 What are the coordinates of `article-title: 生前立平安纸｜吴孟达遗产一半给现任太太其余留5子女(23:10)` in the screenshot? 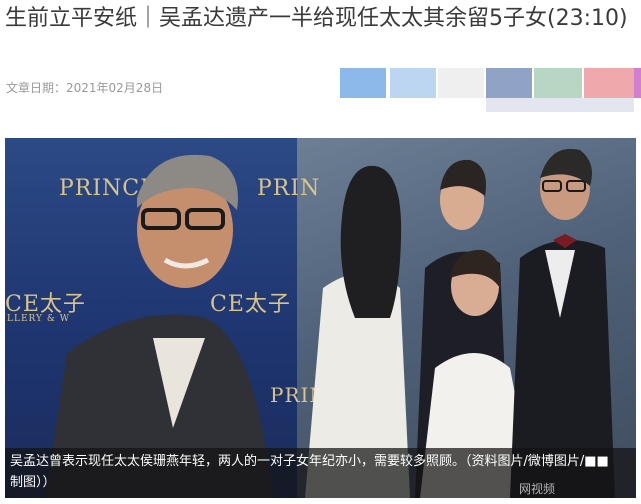 It's located at (316, 18).